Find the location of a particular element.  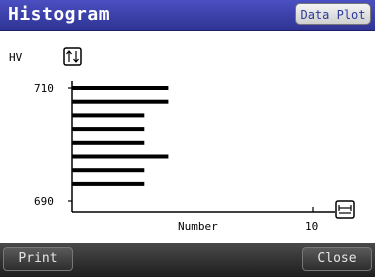

x-tick-label: 10 is located at coordinates (311, 226).